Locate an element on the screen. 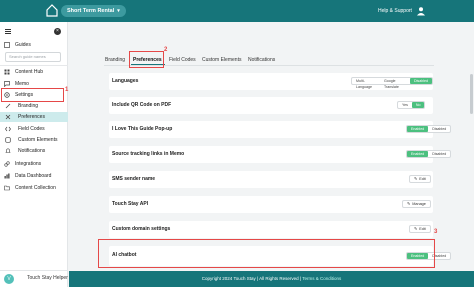 This screenshot has width=474, height=287. chart-icon is located at coordinates (7, 176).